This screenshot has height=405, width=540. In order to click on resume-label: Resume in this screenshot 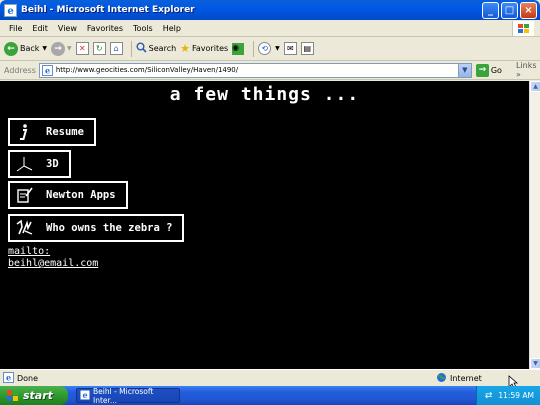, I will do `click(65, 132)`.